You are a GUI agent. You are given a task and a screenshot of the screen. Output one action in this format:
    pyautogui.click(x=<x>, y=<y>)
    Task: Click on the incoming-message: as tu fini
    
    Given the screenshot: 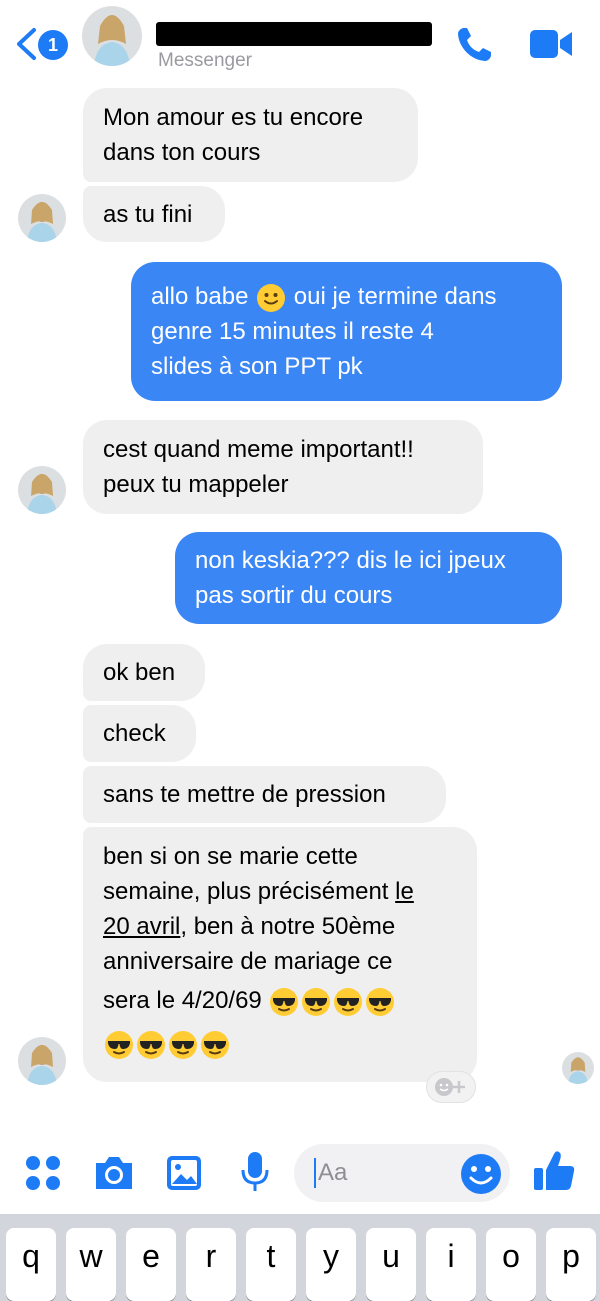 What is the action you would take?
    pyautogui.click(x=154, y=214)
    